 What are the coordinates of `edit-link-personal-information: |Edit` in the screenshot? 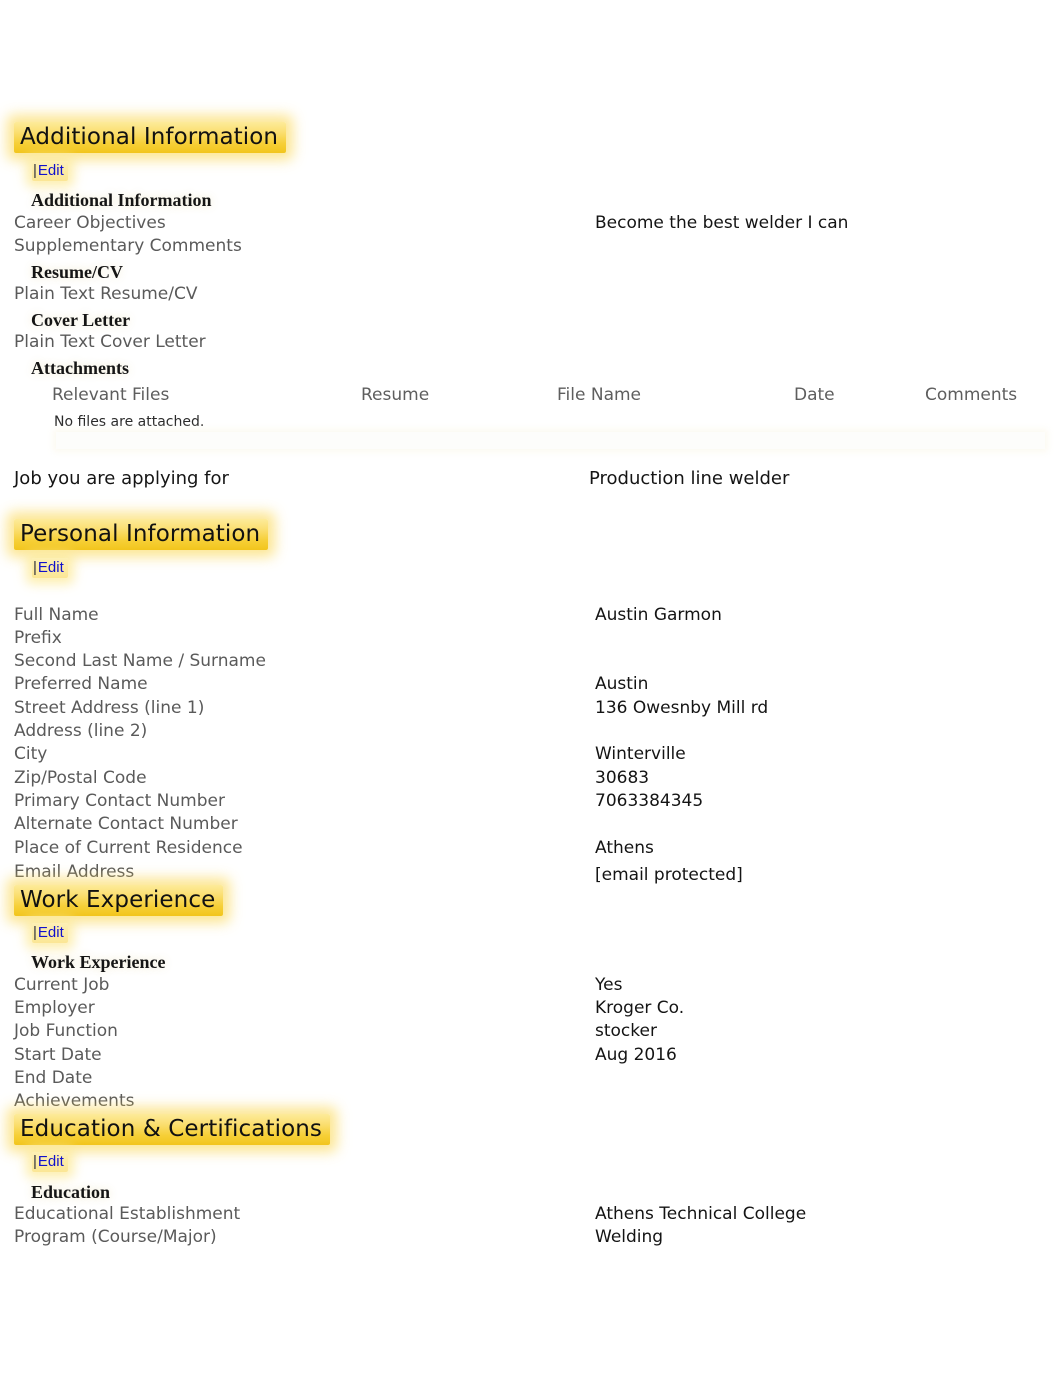 It's located at (50, 568).